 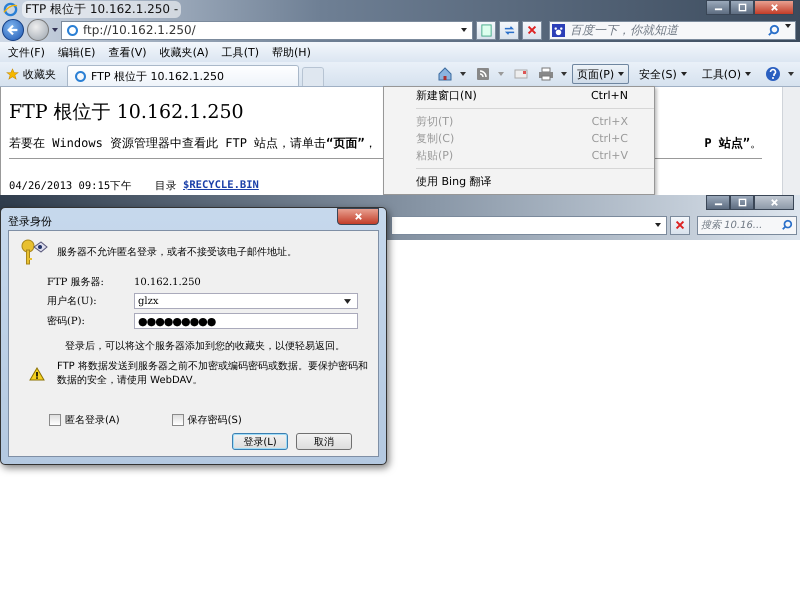 I want to click on forward-button, so click(x=38, y=30).